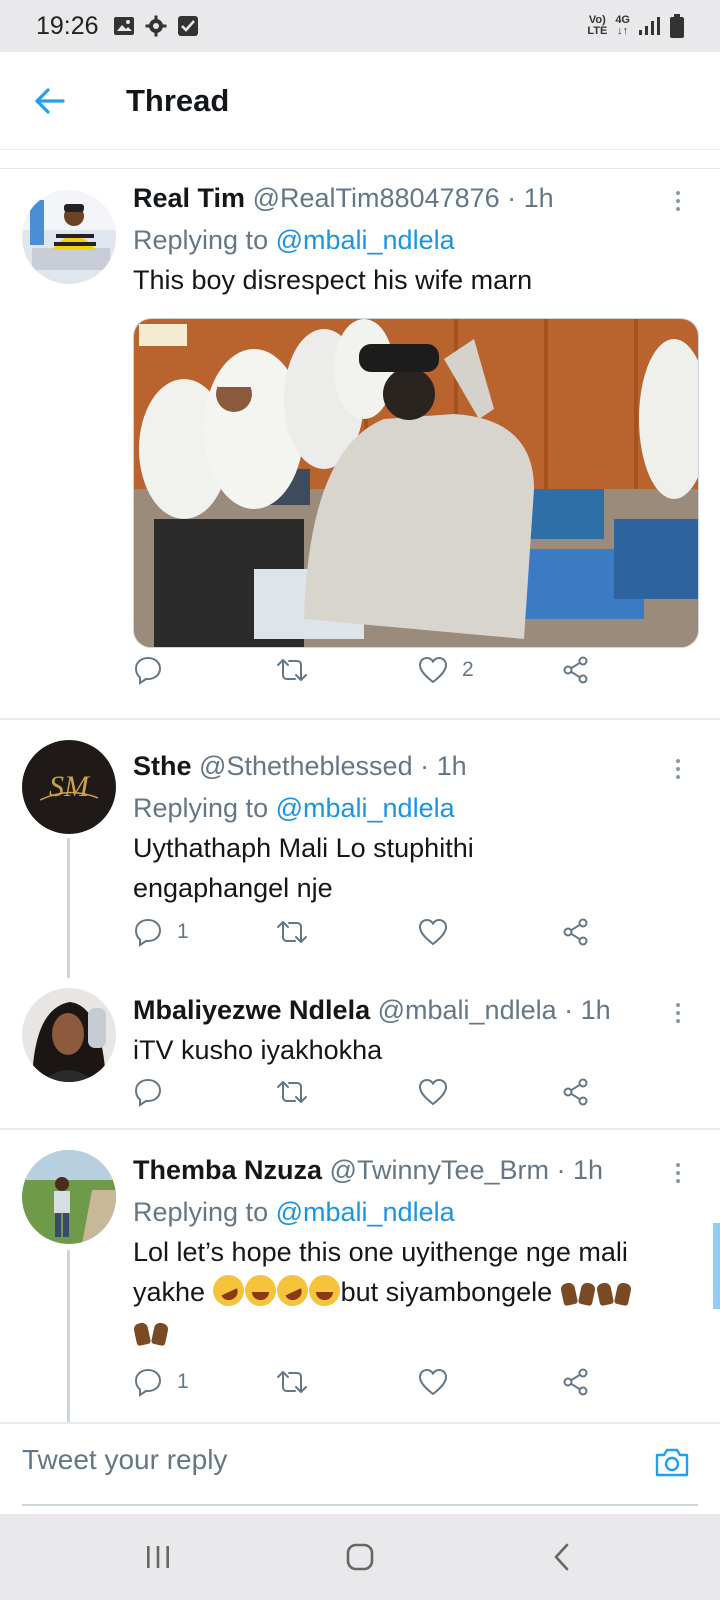 The height and width of the screenshot is (1600, 720). What do you see at coordinates (156, 26) in the screenshot?
I see `gear-icon` at bounding box center [156, 26].